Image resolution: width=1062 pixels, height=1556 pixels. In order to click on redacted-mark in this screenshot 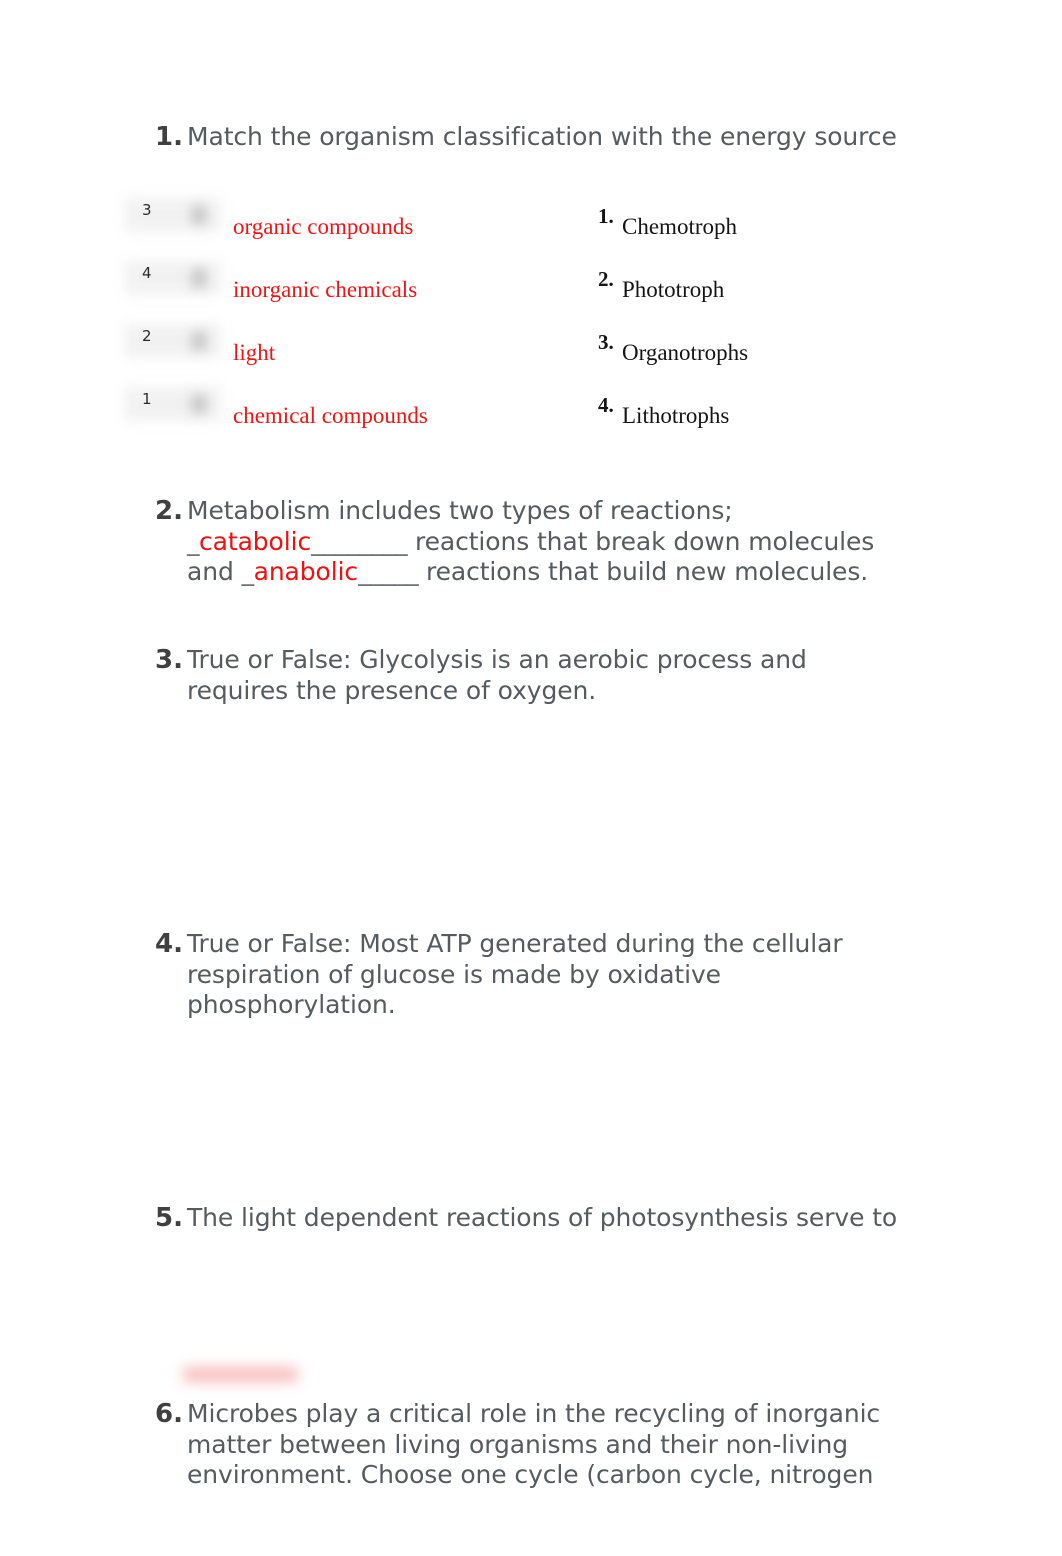, I will do `click(240, 1374)`.